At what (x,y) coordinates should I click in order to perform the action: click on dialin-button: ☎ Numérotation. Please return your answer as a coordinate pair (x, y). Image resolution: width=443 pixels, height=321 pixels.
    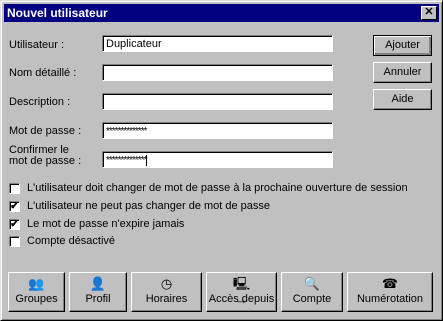
    Looking at the image, I should click on (390, 292).